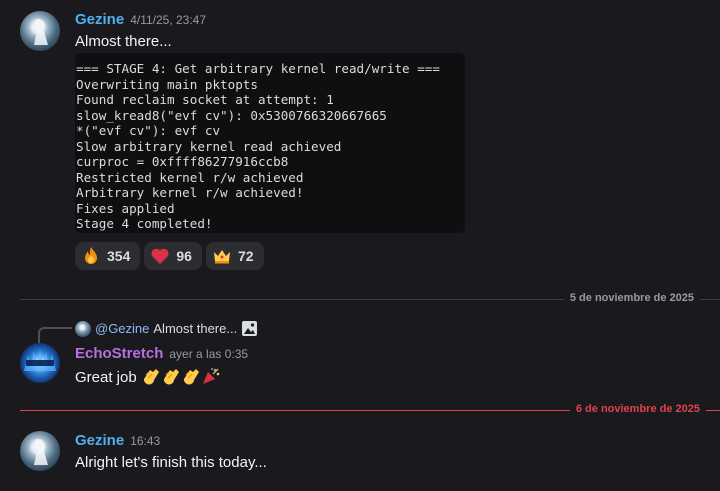  Describe the element at coordinates (190, 177) in the screenshot. I see `code-line: Restricted kernel r/w achieved` at that location.